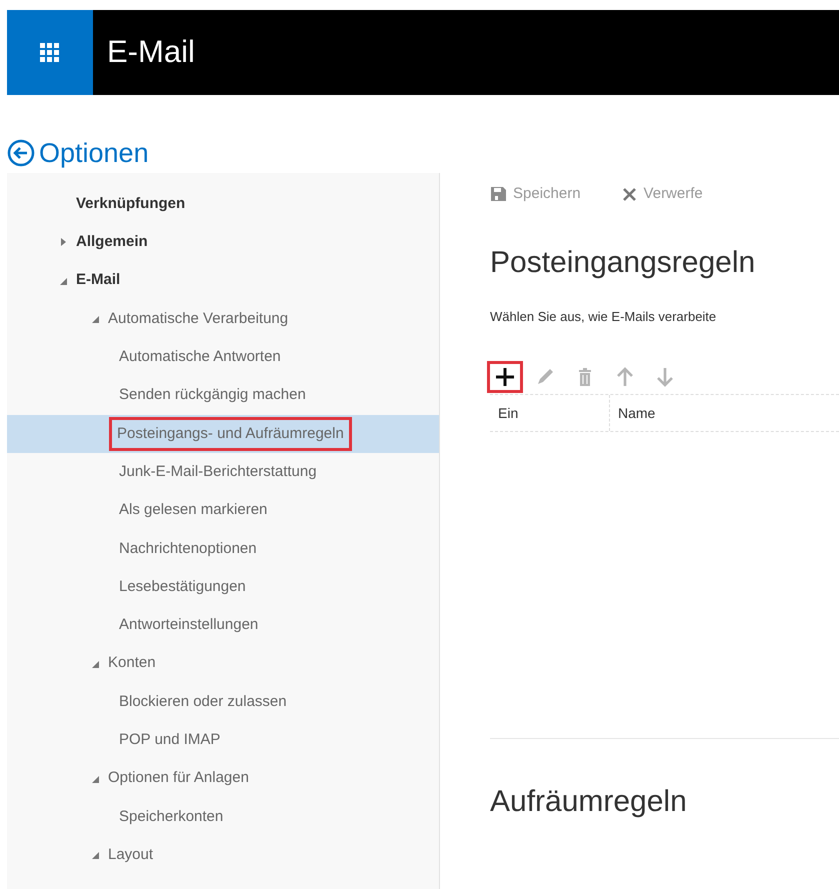  Describe the element at coordinates (131, 204) in the screenshot. I see `sidebar-item: Verknüpfungen` at that location.